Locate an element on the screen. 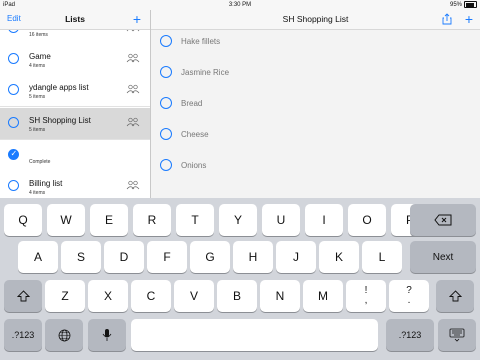  detail-nav-bar: SH Shopping List + is located at coordinates (315, 20).